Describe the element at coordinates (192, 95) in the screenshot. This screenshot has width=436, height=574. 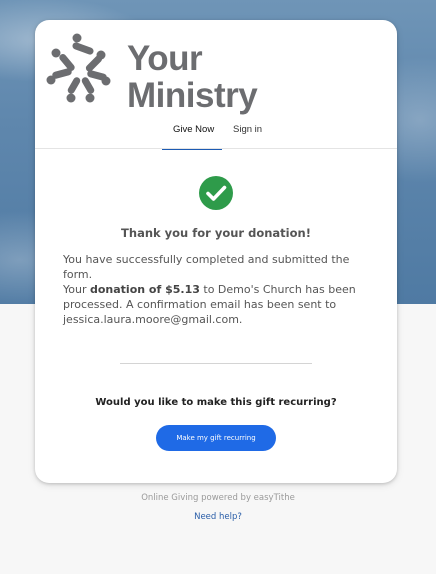
I see `brand-name-line2: Ministry` at that location.